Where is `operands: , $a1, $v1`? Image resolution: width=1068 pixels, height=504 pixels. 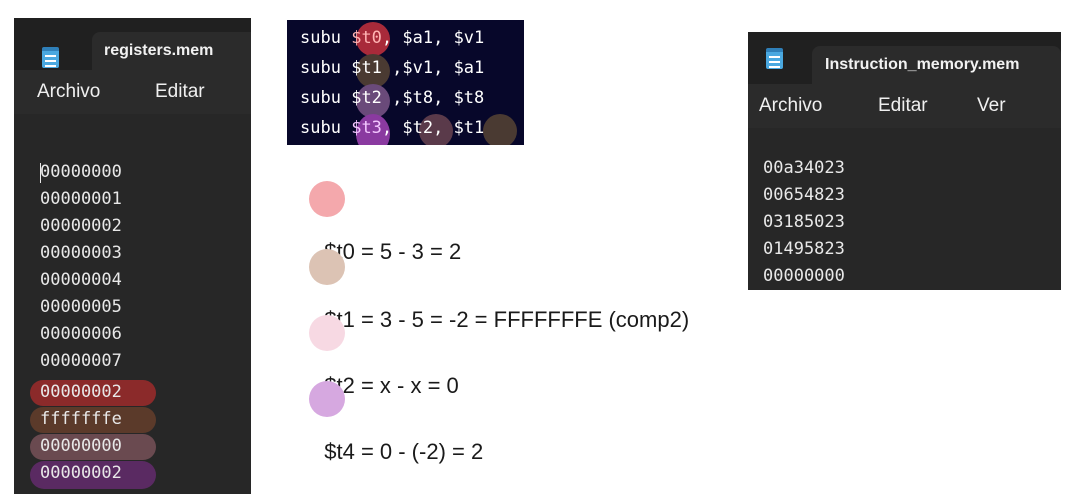 operands: , $a1, $v1 is located at coordinates (433, 38).